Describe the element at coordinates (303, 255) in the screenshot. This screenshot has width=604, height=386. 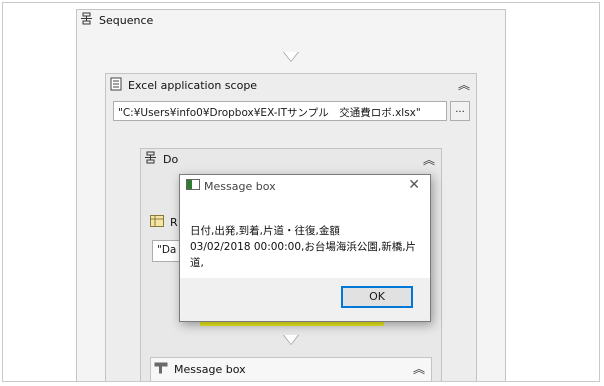
I see `dialog-message-line: 03/02/2018 00:00:00,お台場海浜公園,新橋,片道,` at that location.